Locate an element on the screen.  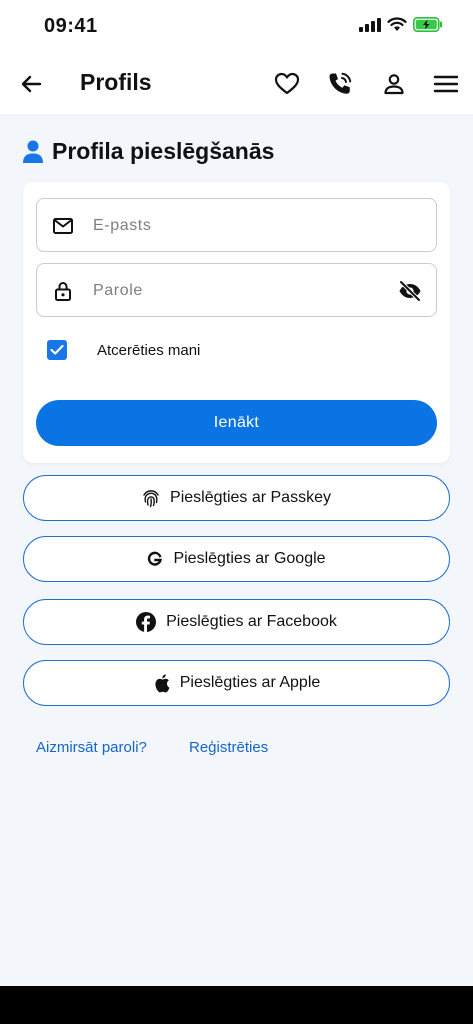
google-icon is located at coordinates (155, 558).